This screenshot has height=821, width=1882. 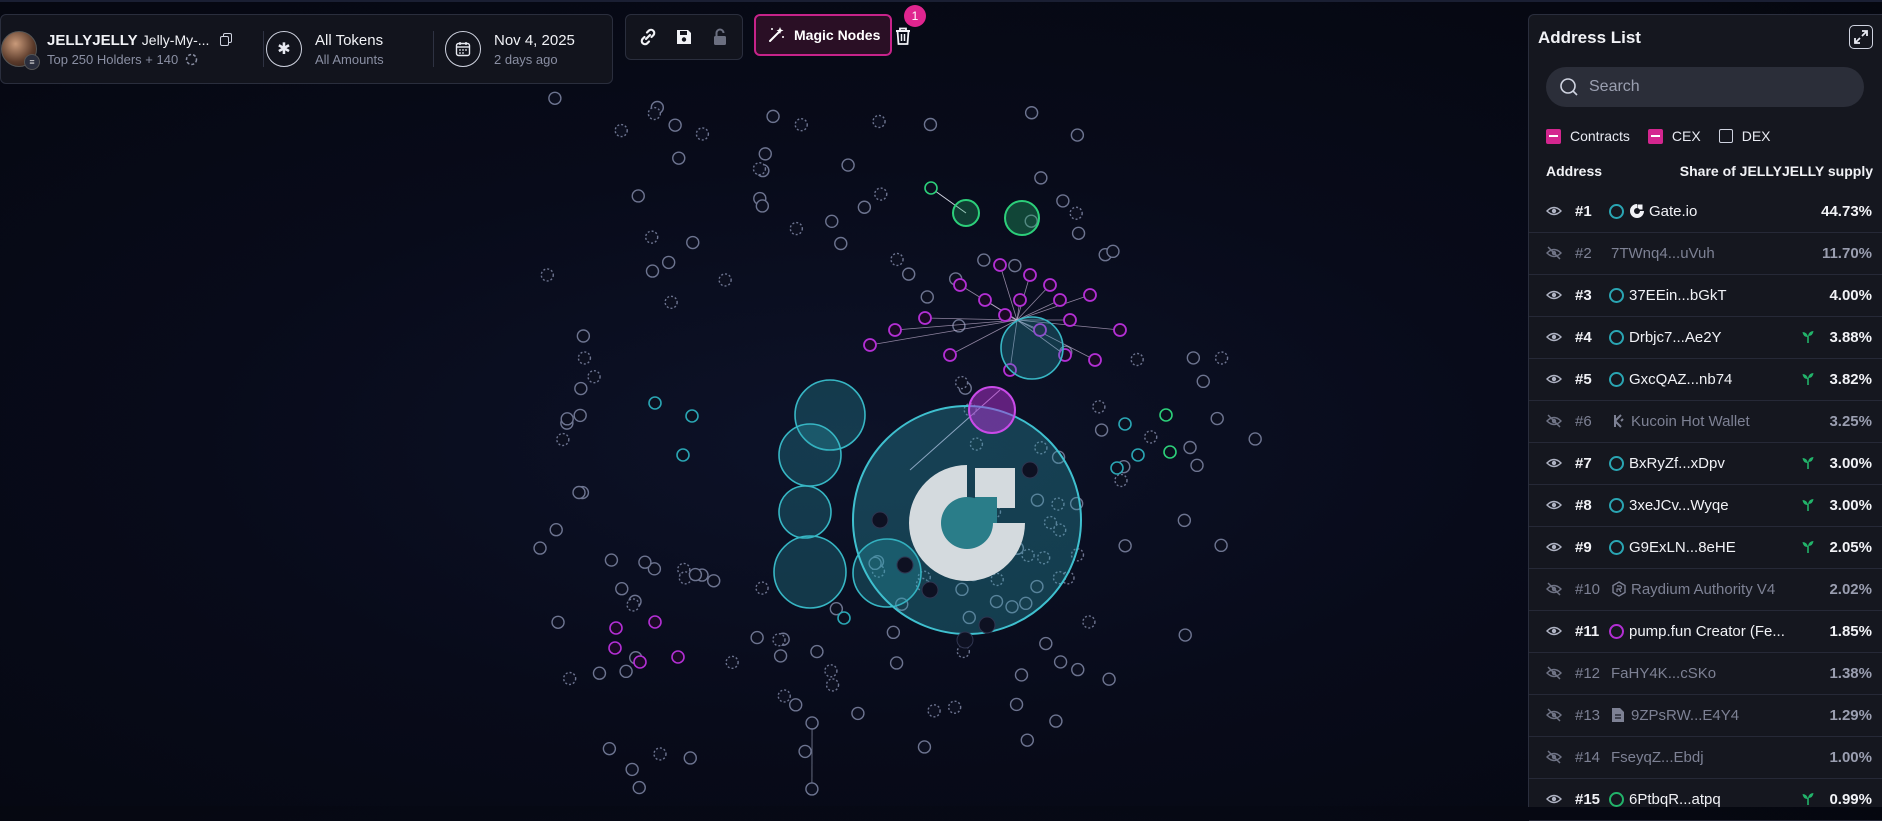 I want to click on address-row: #156PtbqR...atpq0.99%, so click(x=1705, y=800).